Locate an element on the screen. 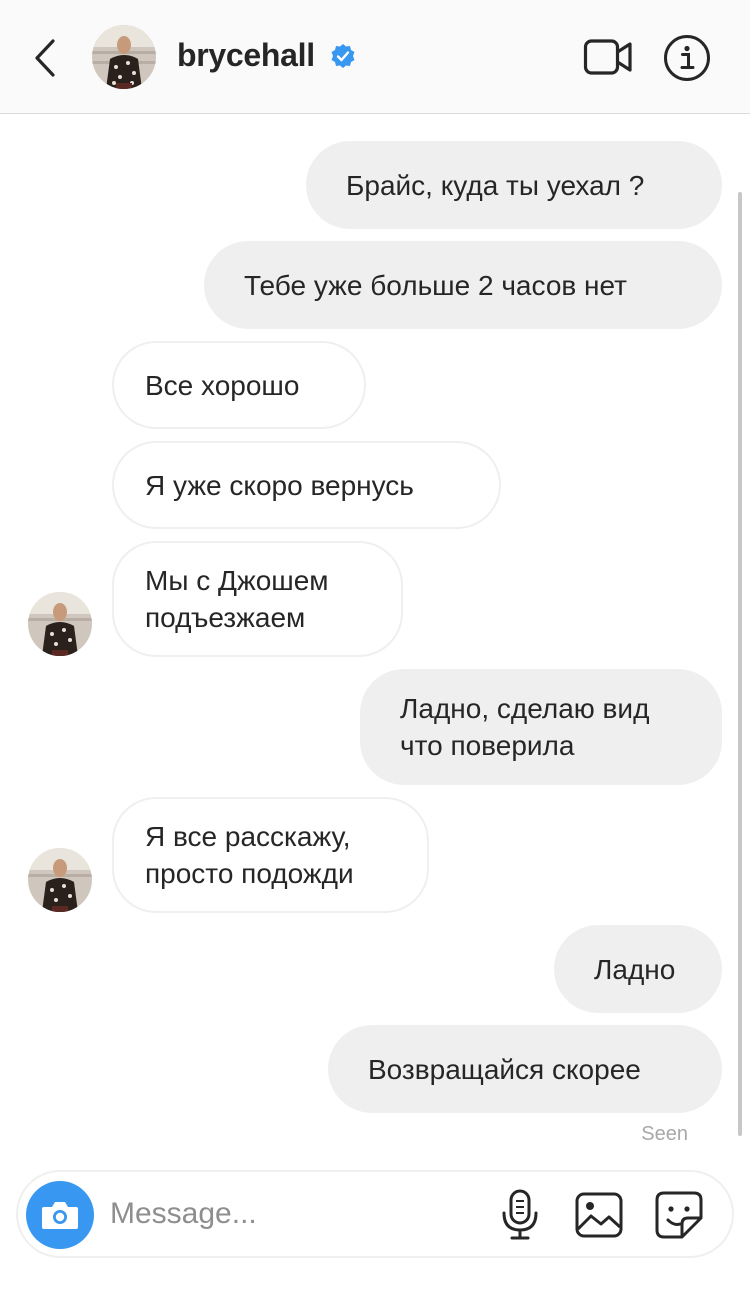 The height and width of the screenshot is (1294, 750). back-button is located at coordinates (45, 58).